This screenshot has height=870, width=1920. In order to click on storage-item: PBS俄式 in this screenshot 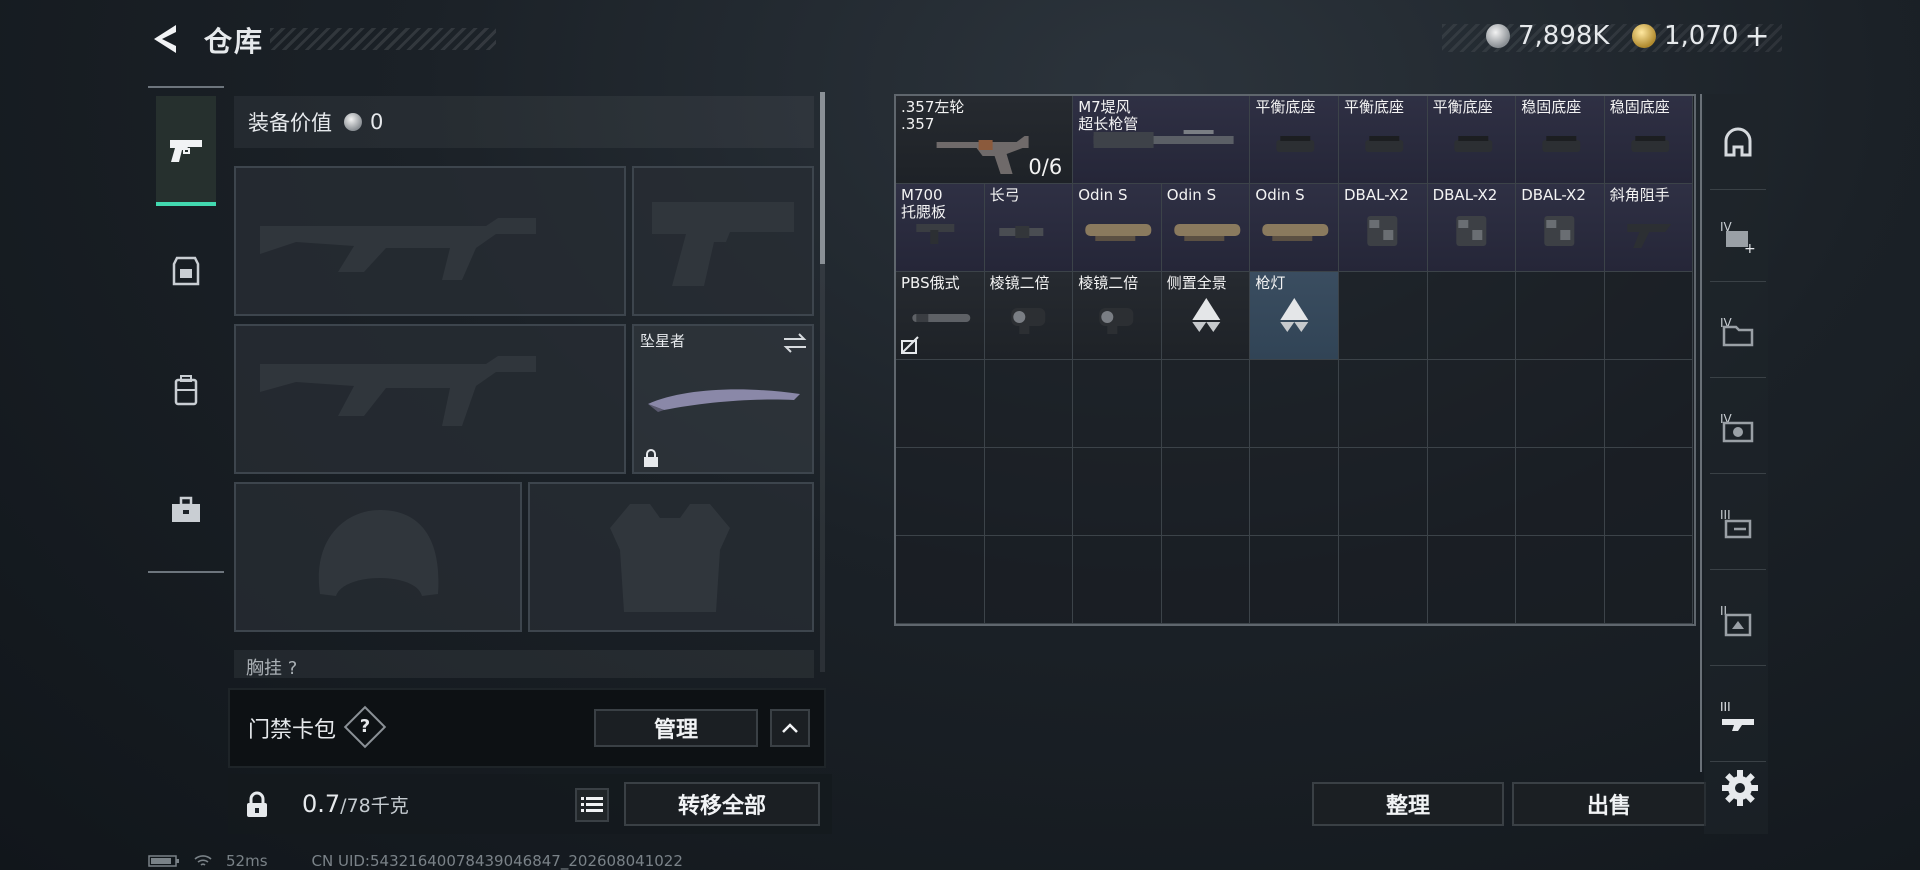, I will do `click(940, 316)`.